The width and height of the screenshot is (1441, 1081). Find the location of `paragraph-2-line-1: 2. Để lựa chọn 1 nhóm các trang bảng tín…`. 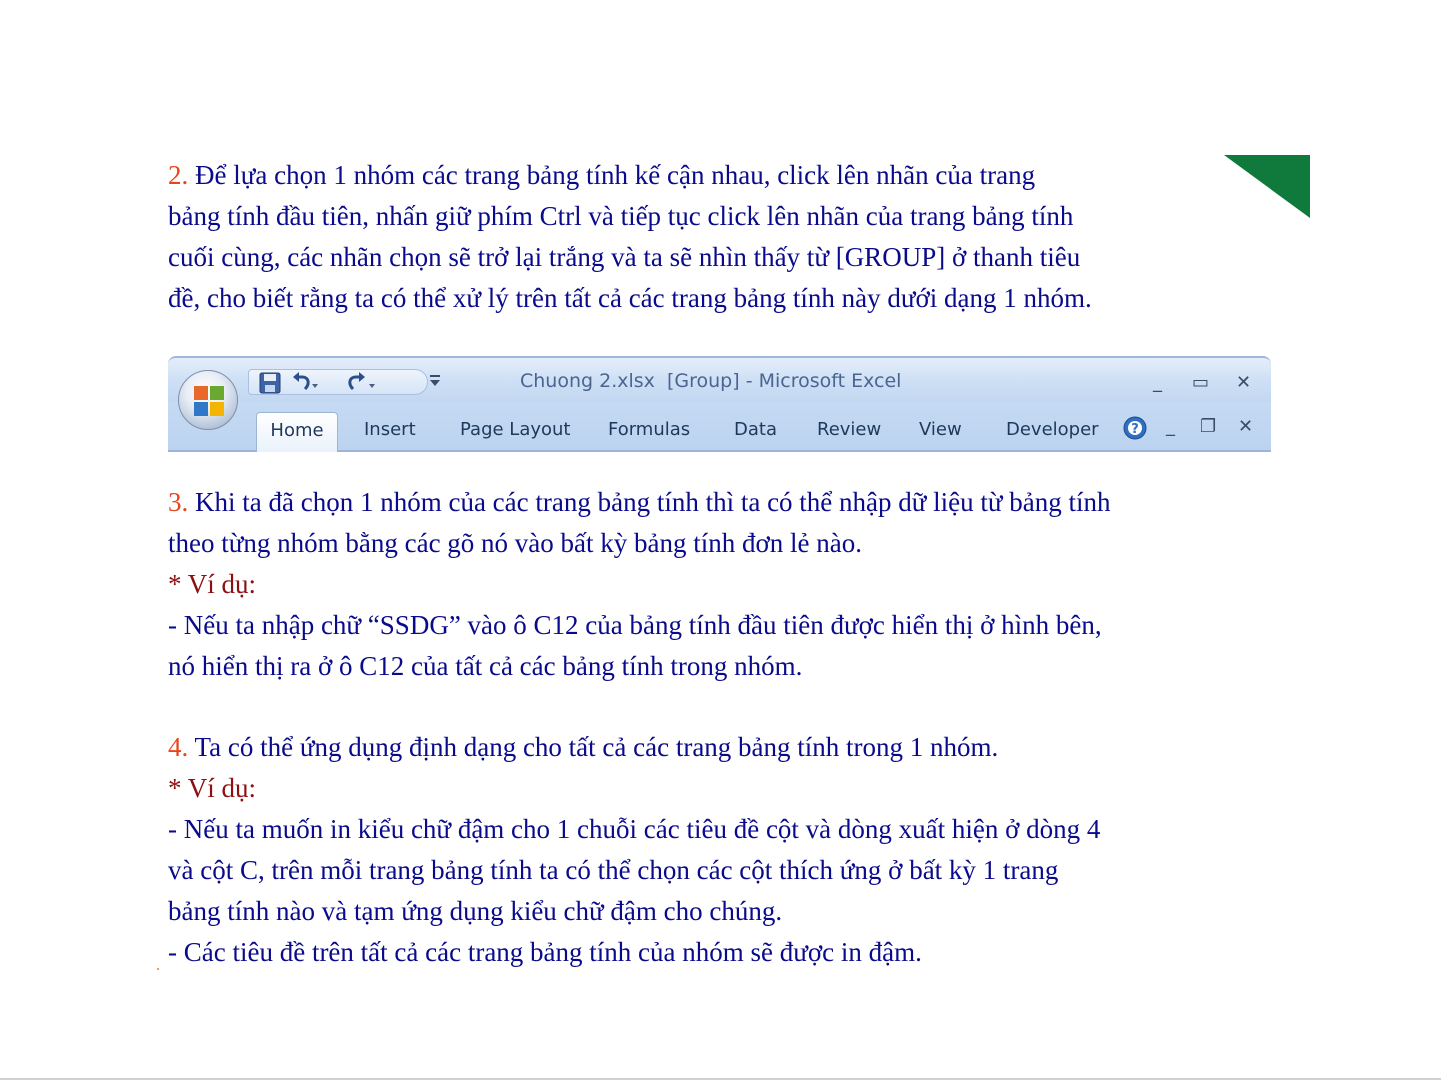

paragraph-2-line-1: 2. Để lựa chọn 1 nhóm các trang bảng tín… is located at coordinates (630, 175).